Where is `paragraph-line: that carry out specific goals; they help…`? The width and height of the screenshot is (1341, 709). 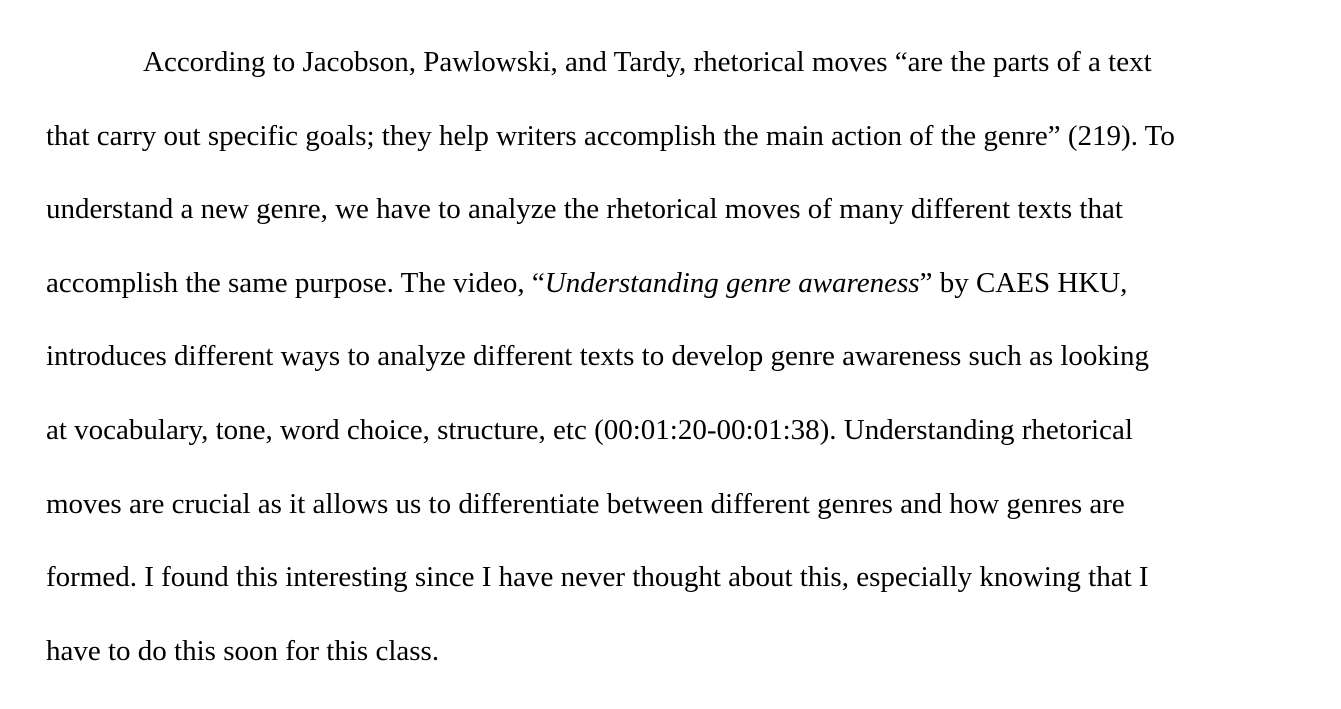 paragraph-line: that carry out specific goals; they help… is located at coordinates (610, 136).